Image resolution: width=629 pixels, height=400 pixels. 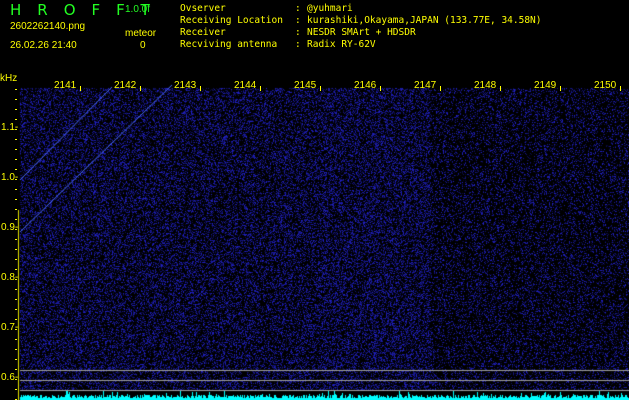 What do you see at coordinates (545, 85) in the screenshot?
I see `x-tick-label: 2149` at bounding box center [545, 85].